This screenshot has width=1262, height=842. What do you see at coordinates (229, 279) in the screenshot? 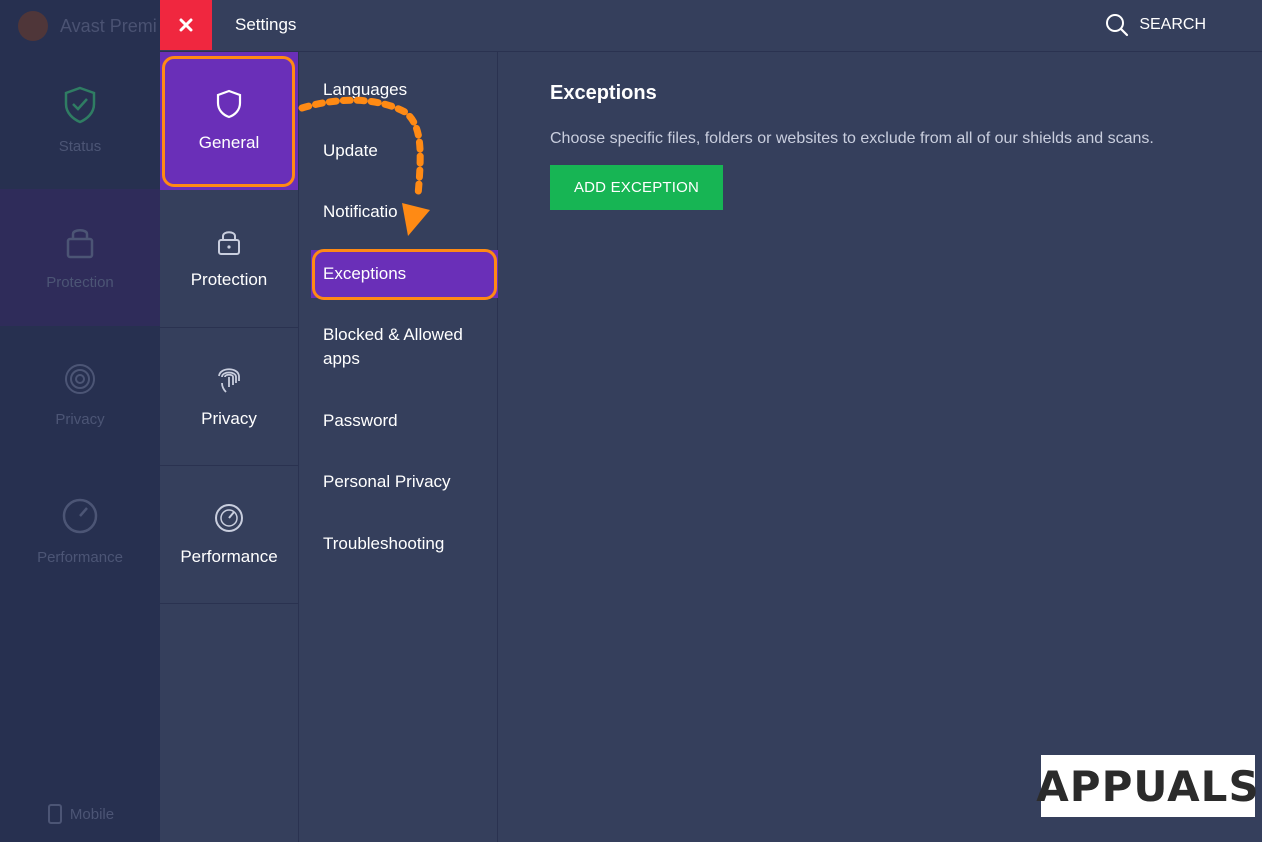
I see `category-protection-label: Protection` at bounding box center [229, 279].